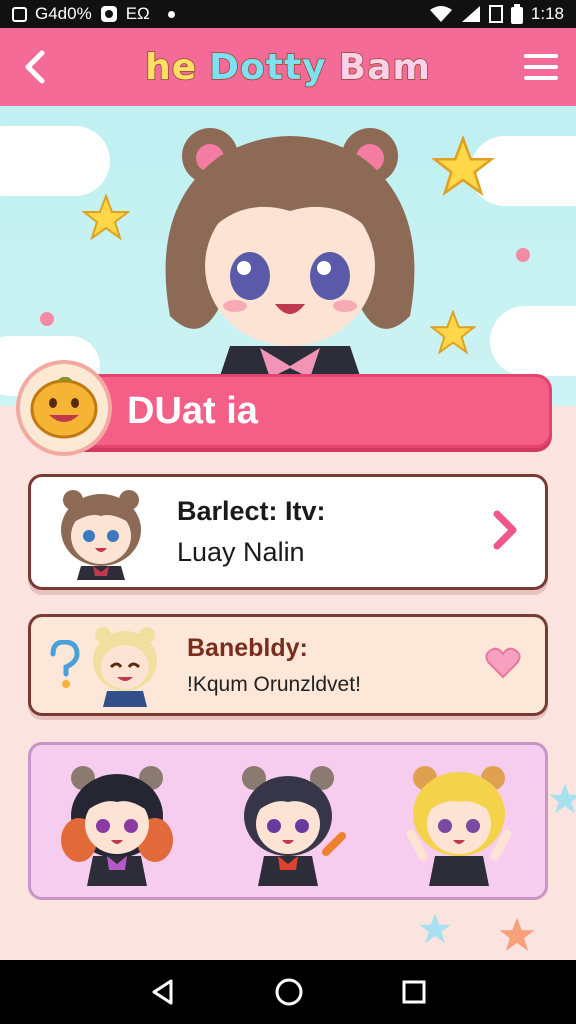 This screenshot has width=576, height=1024. What do you see at coordinates (547, 13) in the screenshot?
I see `status-time: 1:18` at bounding box center [547, 13].